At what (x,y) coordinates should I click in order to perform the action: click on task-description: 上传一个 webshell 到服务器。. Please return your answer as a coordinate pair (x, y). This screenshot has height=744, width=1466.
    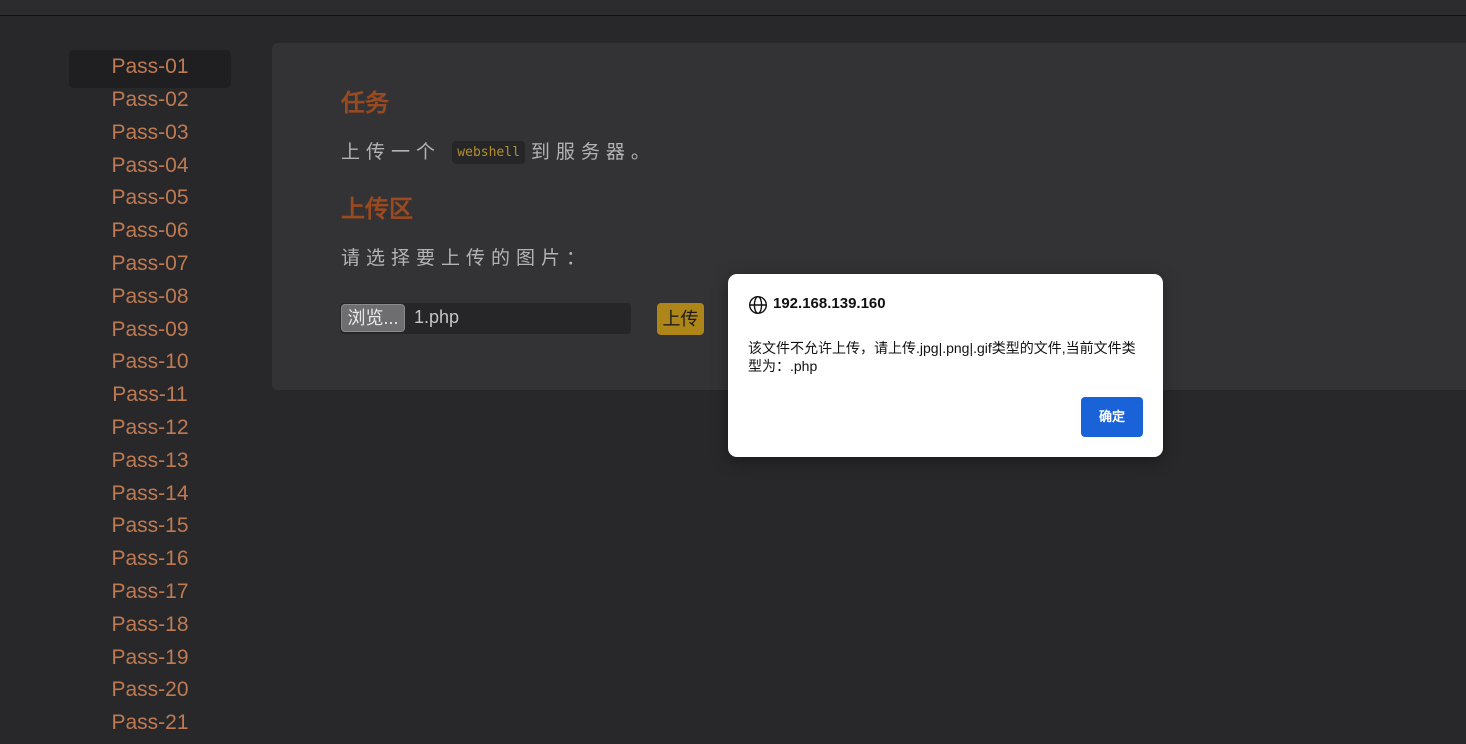
    Looking at the image, I should click on (498, 150).